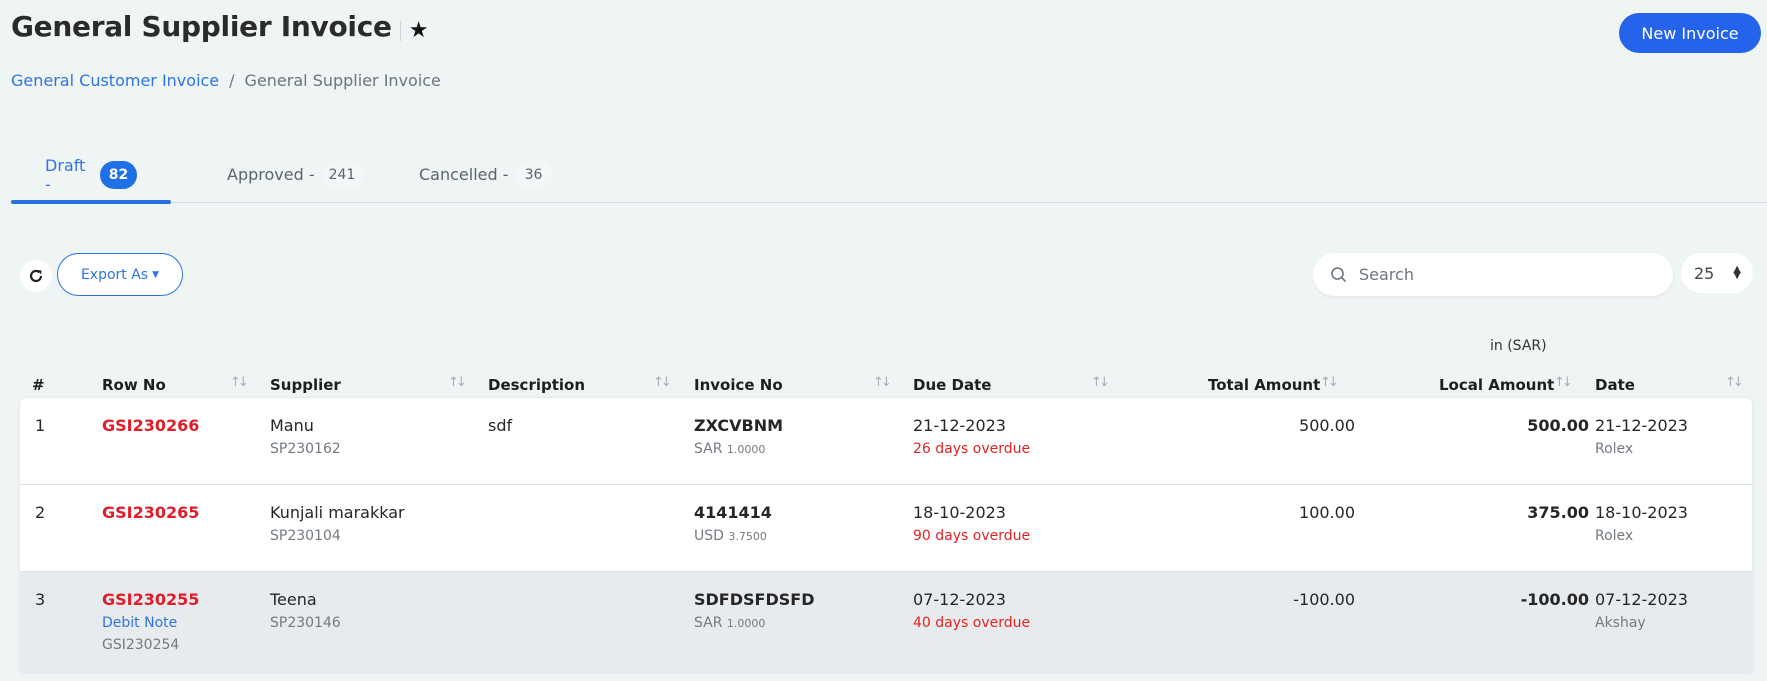 Image resolution: width=1767 pixels, height=681 pixels. What do you see at coordinates (1554, 599) in the screenshot?
I see `local-amount: -100.00` at bounding box center [1554, 599].